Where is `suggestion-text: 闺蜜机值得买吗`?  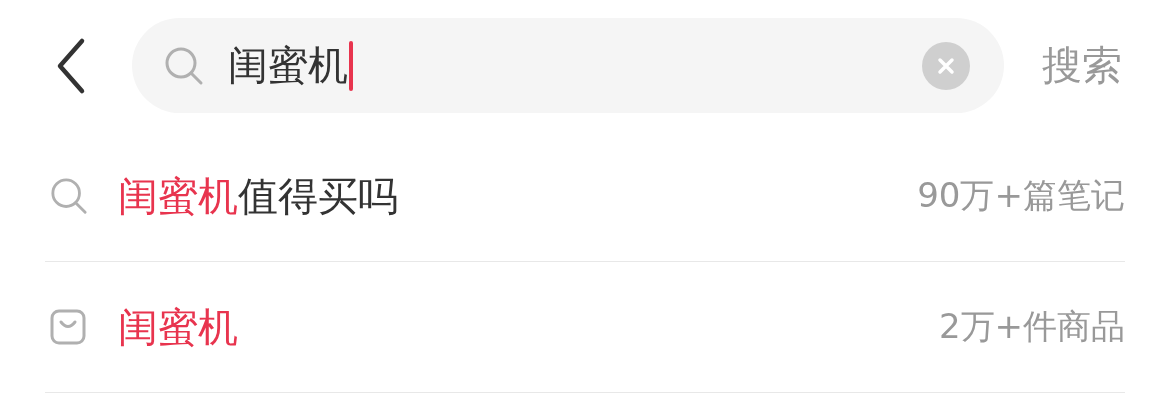
suggestion-text: 闺蜜机值得买吗 is located at coordinates (258, 196).